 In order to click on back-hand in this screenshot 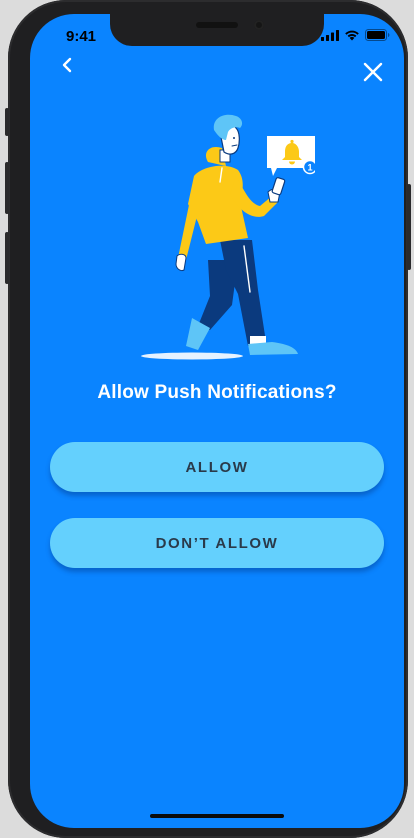, I will do `click(181, 262)`.